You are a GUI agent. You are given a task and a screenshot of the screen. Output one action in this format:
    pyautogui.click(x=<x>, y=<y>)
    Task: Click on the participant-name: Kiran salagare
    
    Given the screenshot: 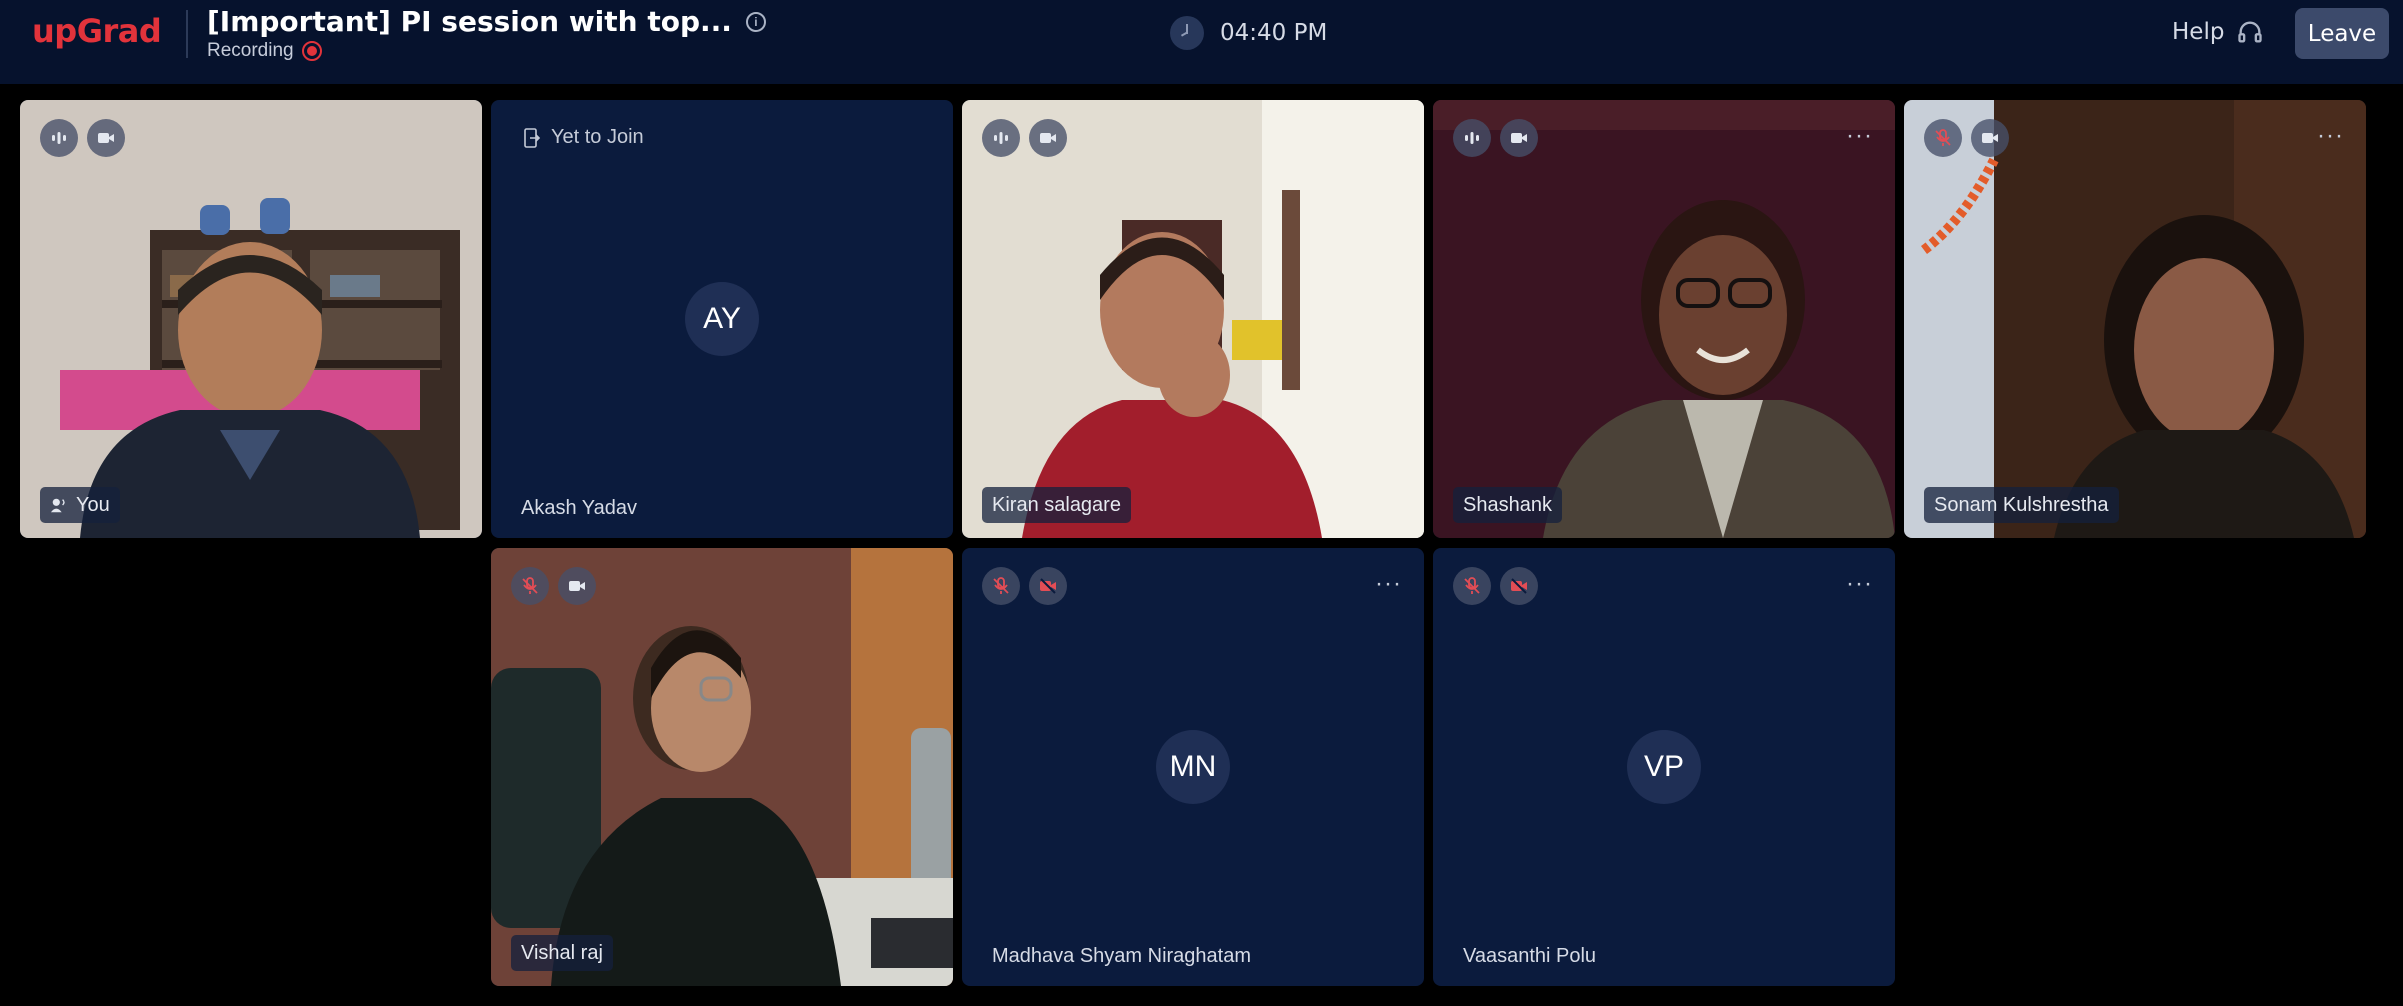 What is the action you would take?
    pyautogui.click(x=1056, y=505)
    